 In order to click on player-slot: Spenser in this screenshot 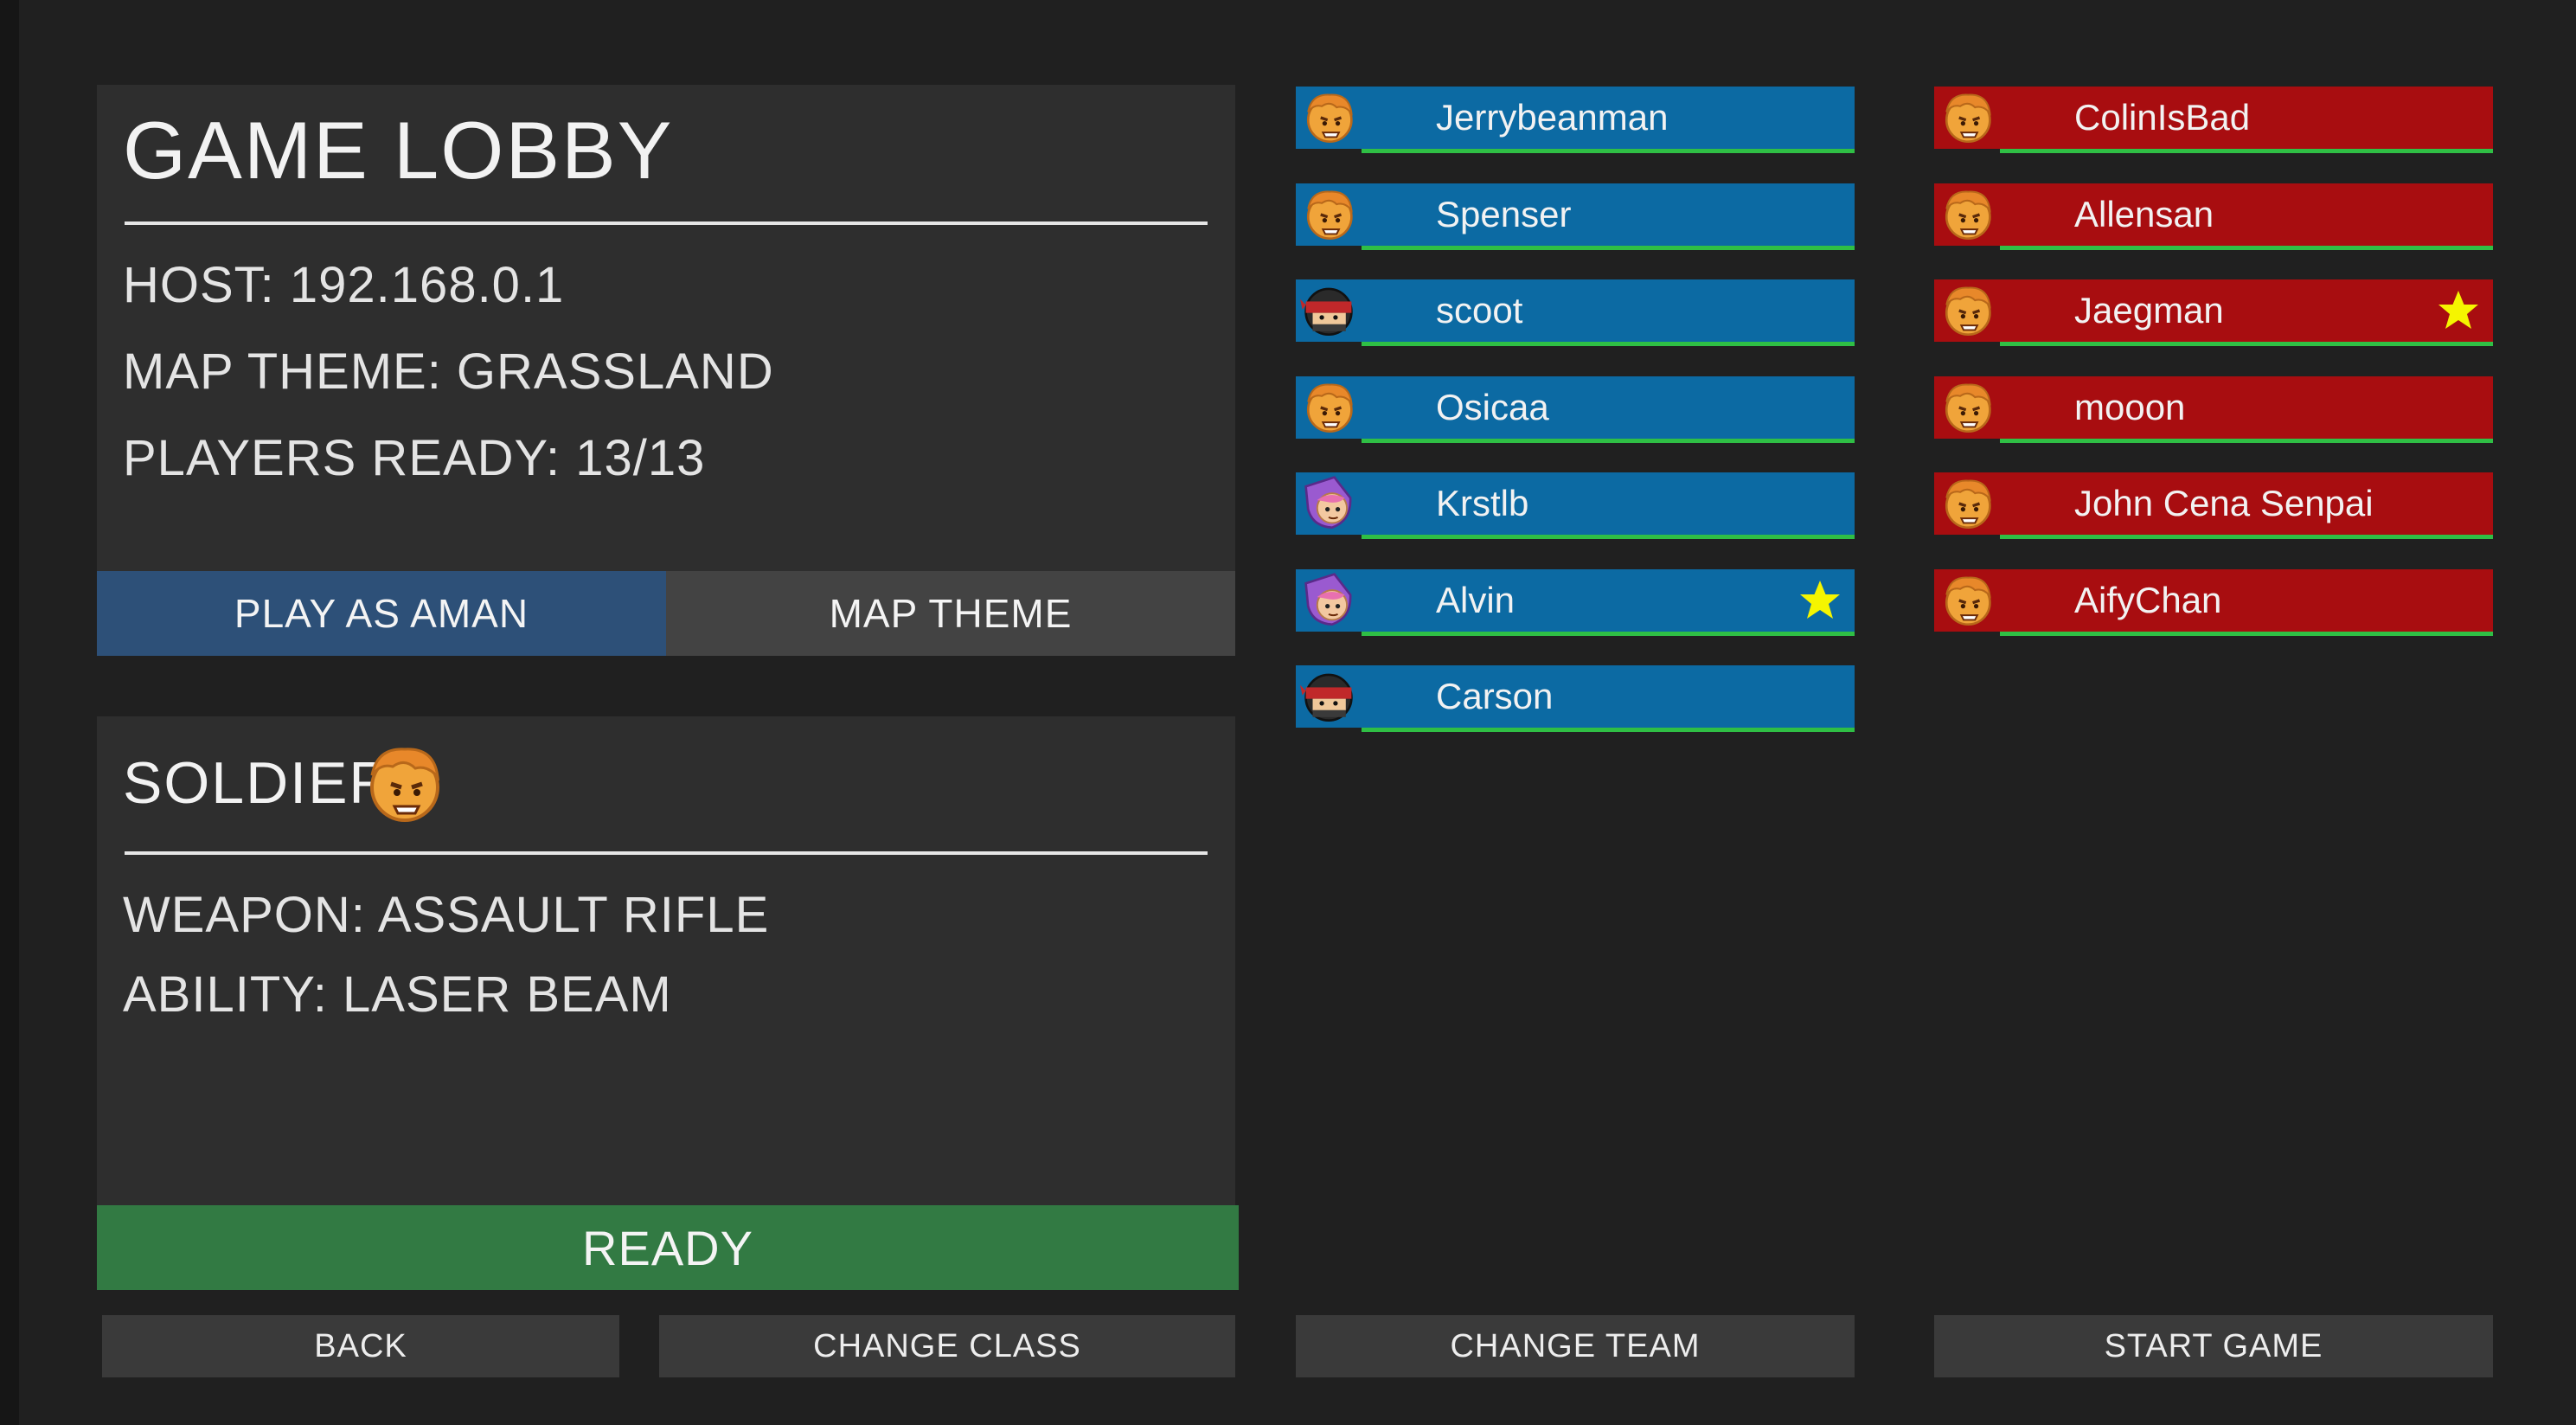, I will do `click(1575, 216)`.